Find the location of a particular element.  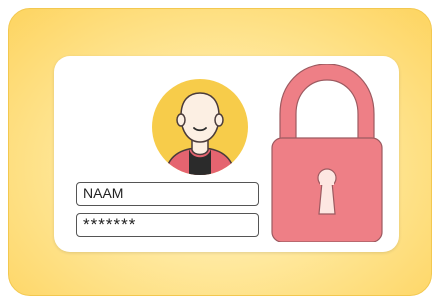

password-field: ******* is located at coordinates (167, 225).